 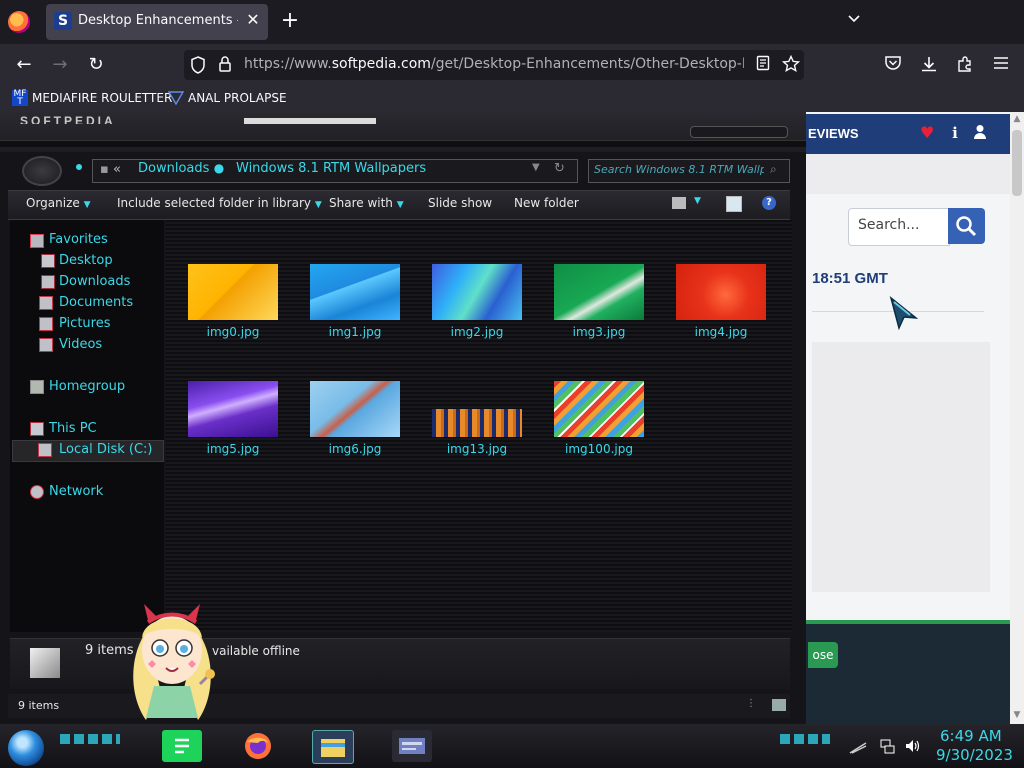 What do you see at coordinates (355, 333) in the screenshot?
I see `file-name-img1: img1.jpg` at bounding box center [355, 333].